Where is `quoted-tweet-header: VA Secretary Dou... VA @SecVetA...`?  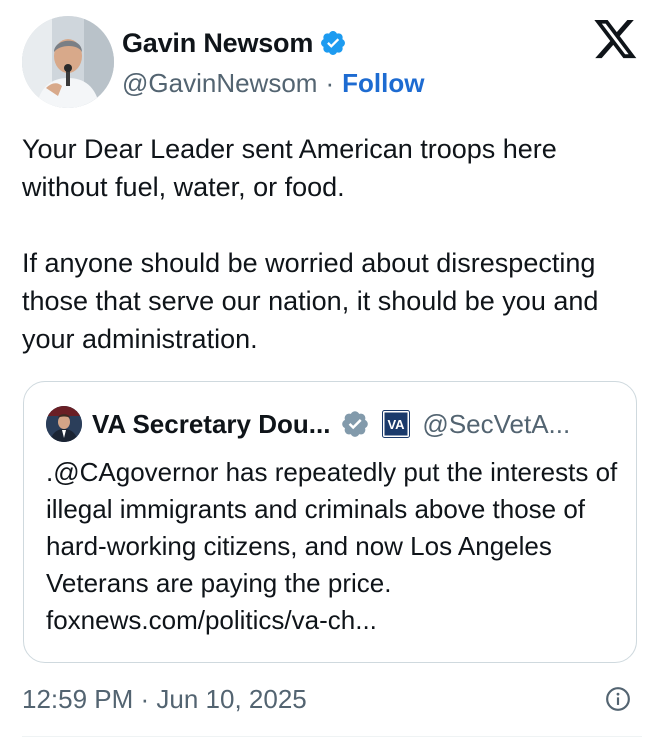 quoted-tweet-header: VA Secretary Dou... VA @SecVetA... is located at coordinates (308, 424).